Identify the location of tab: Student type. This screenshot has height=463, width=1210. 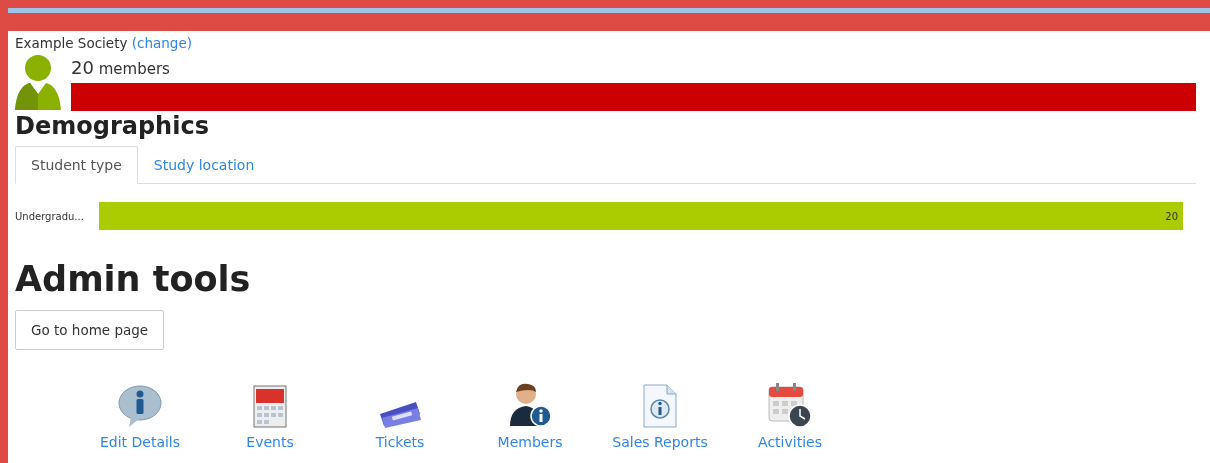
(76, 165).